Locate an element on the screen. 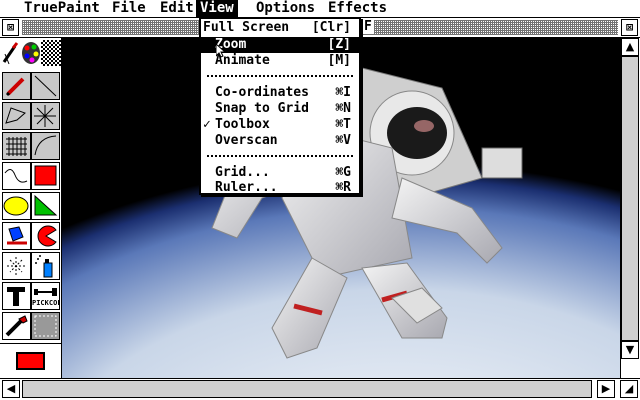 The width and height of the screenshot is (640, 400). menu-file: File is located at coordinates (129, 8).